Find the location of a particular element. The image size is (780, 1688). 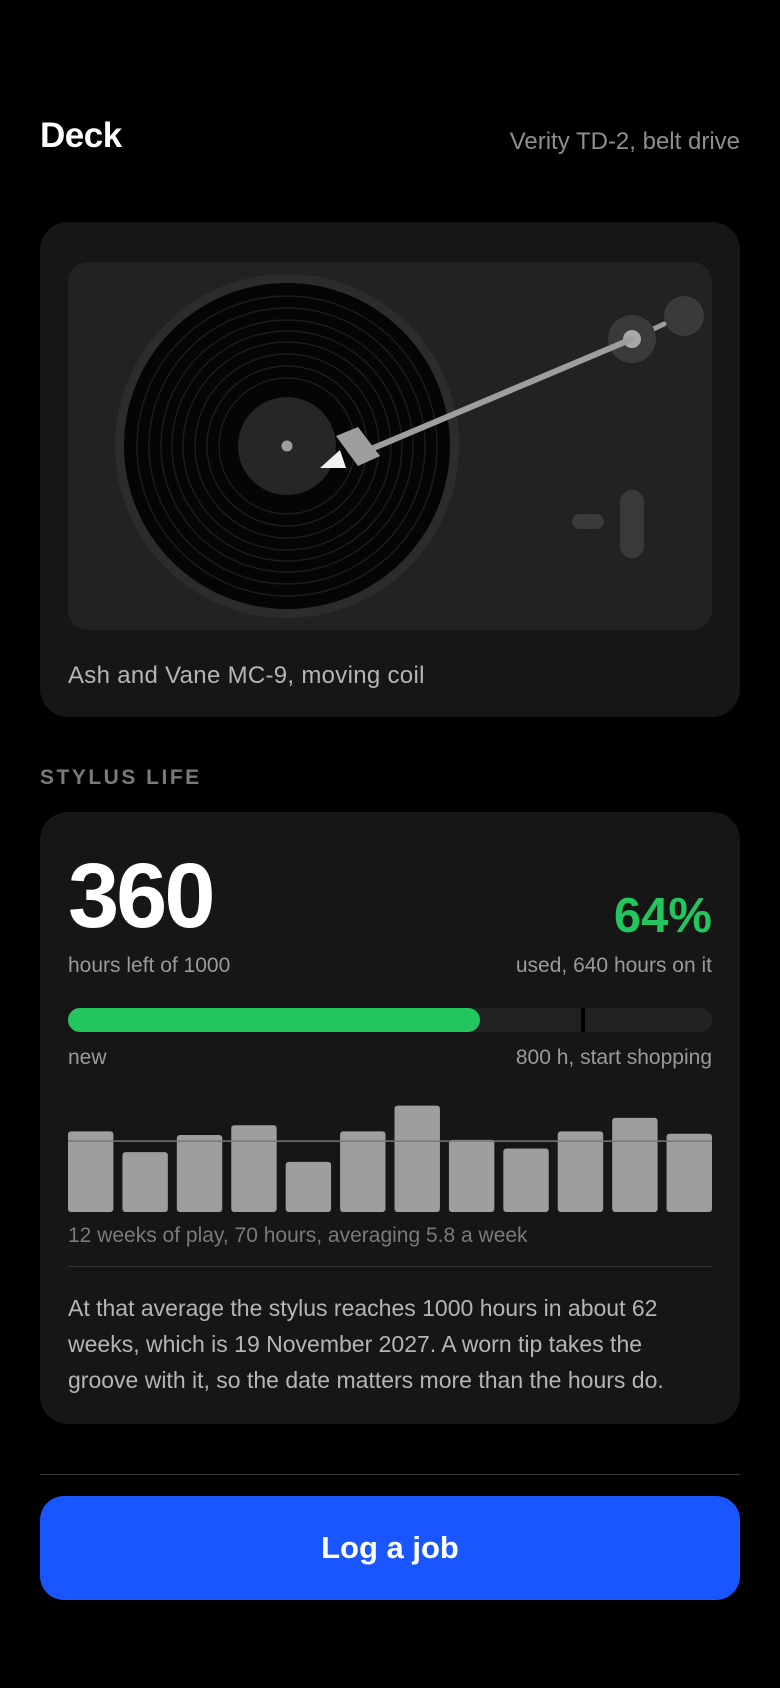

cartridge-name: Ash and Vane MC-9, moving coil is located at coordinates (246, 675).